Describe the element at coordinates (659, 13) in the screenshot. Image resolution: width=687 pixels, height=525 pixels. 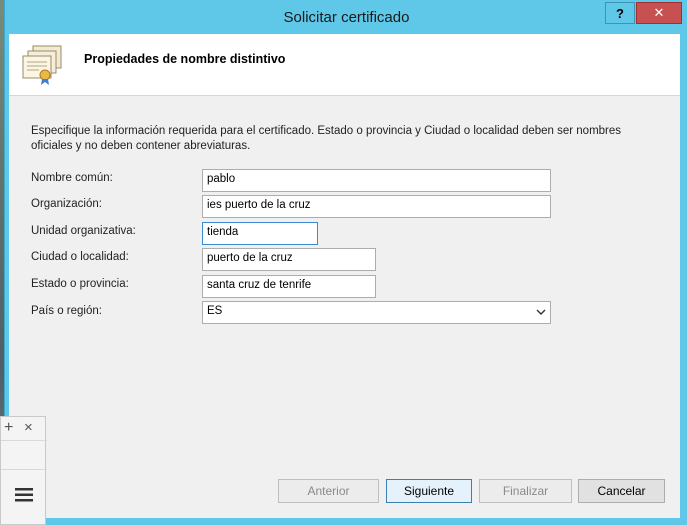
I see `close-button: ✕` at that location.